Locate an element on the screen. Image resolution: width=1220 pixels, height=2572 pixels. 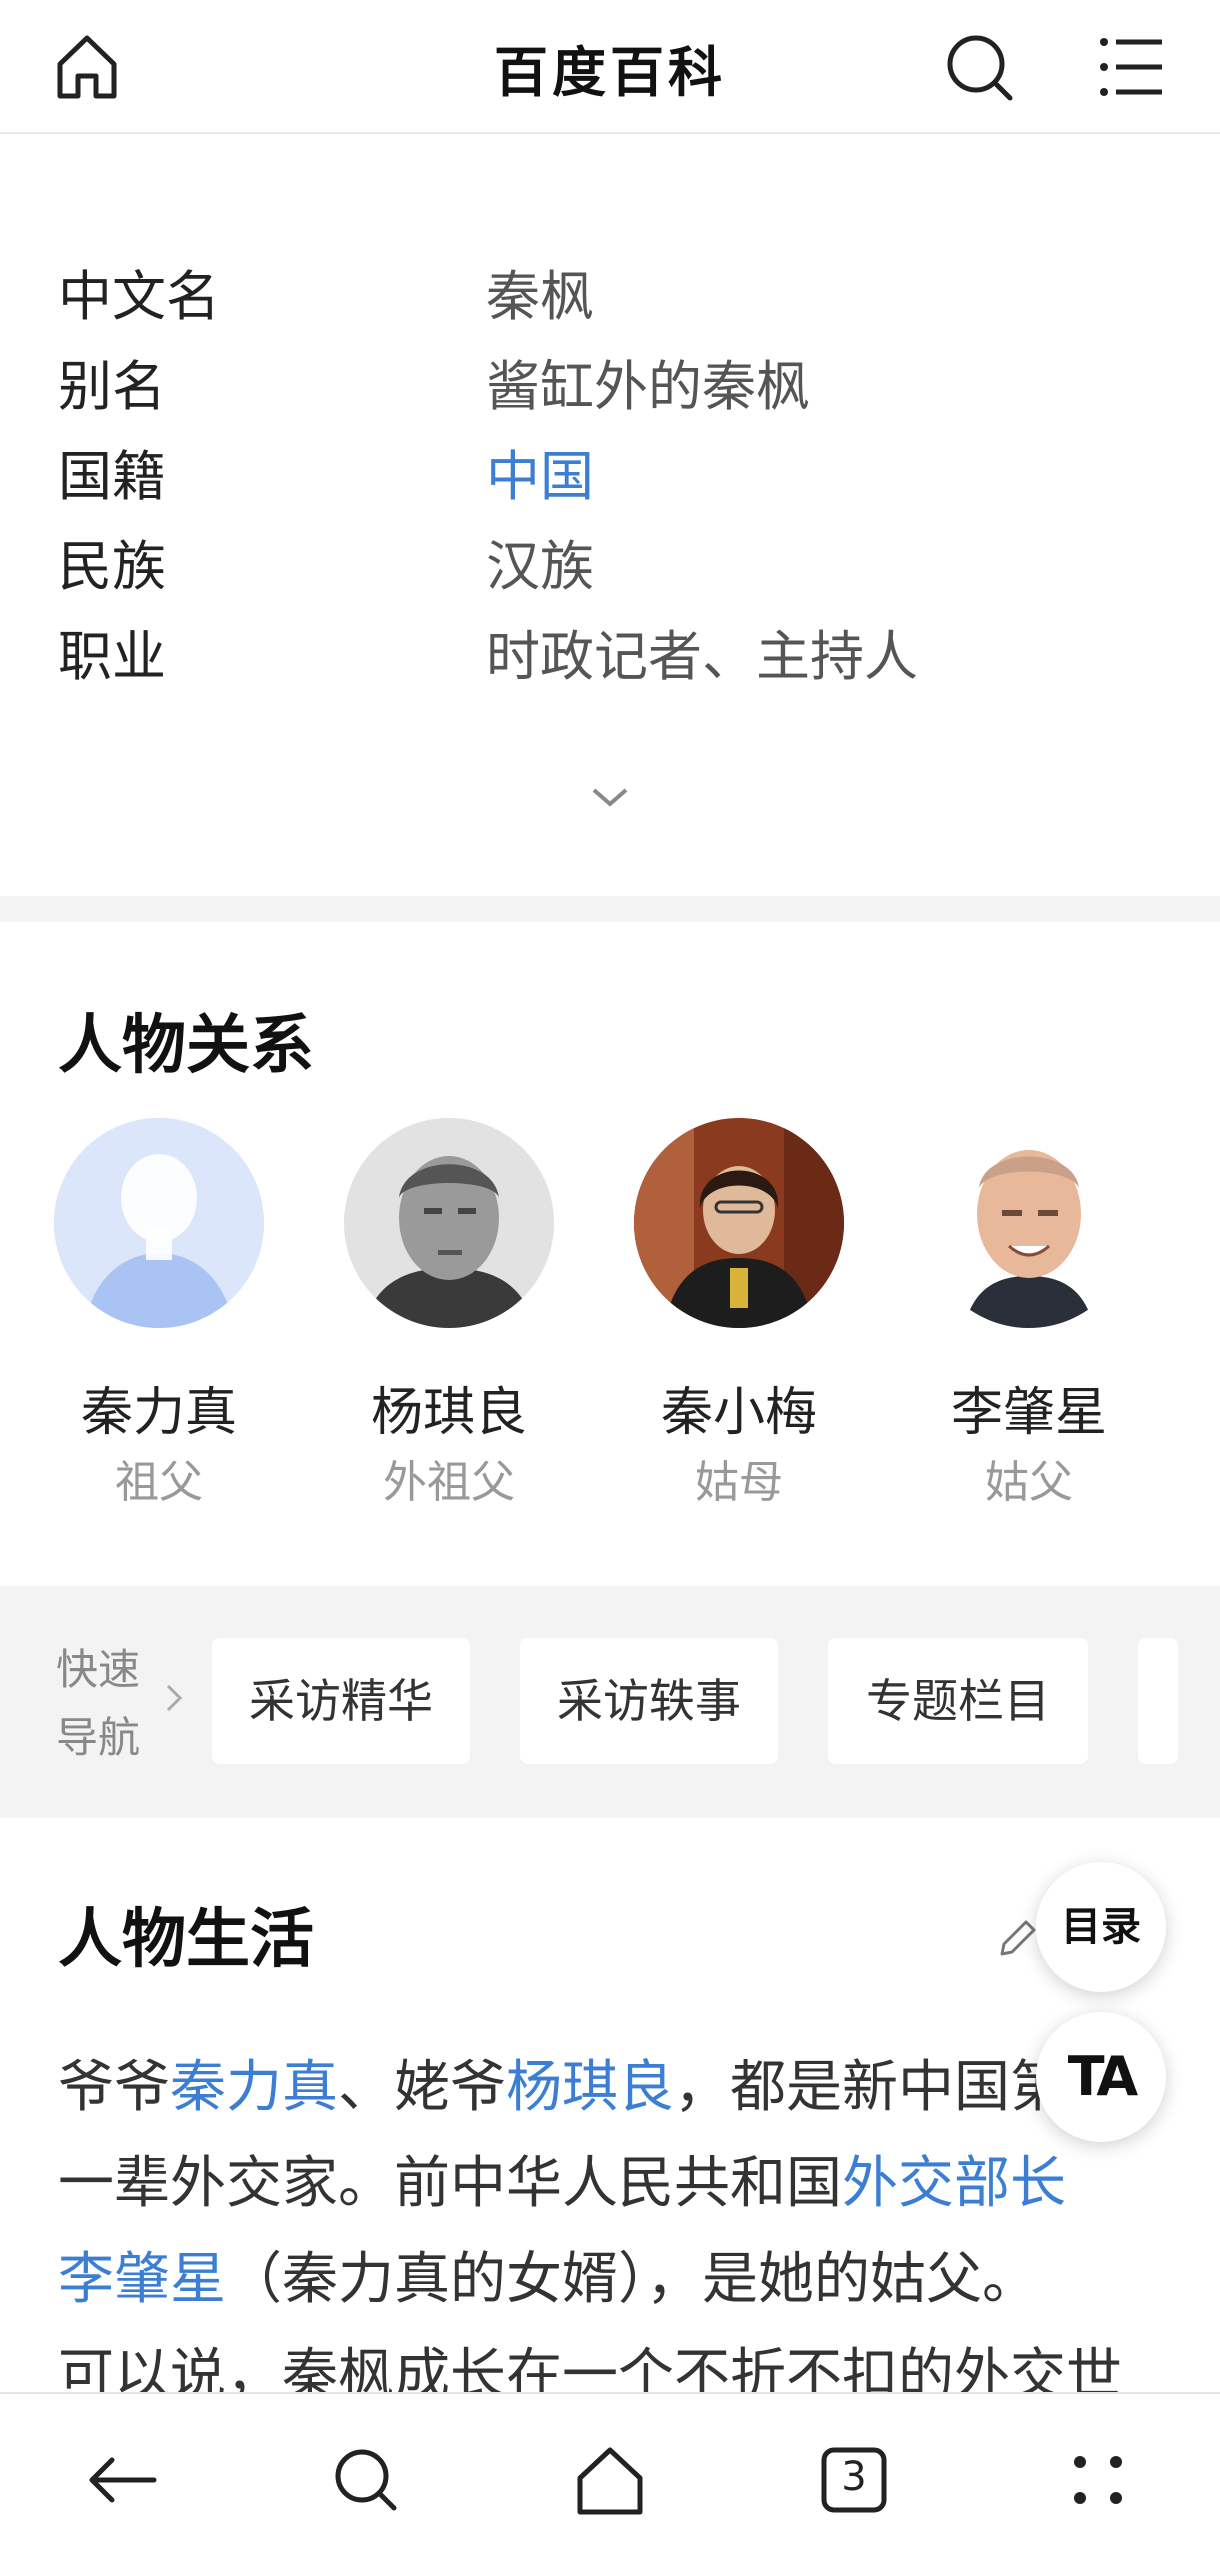
info-key: 职业 is located at coordinates (112, 656).